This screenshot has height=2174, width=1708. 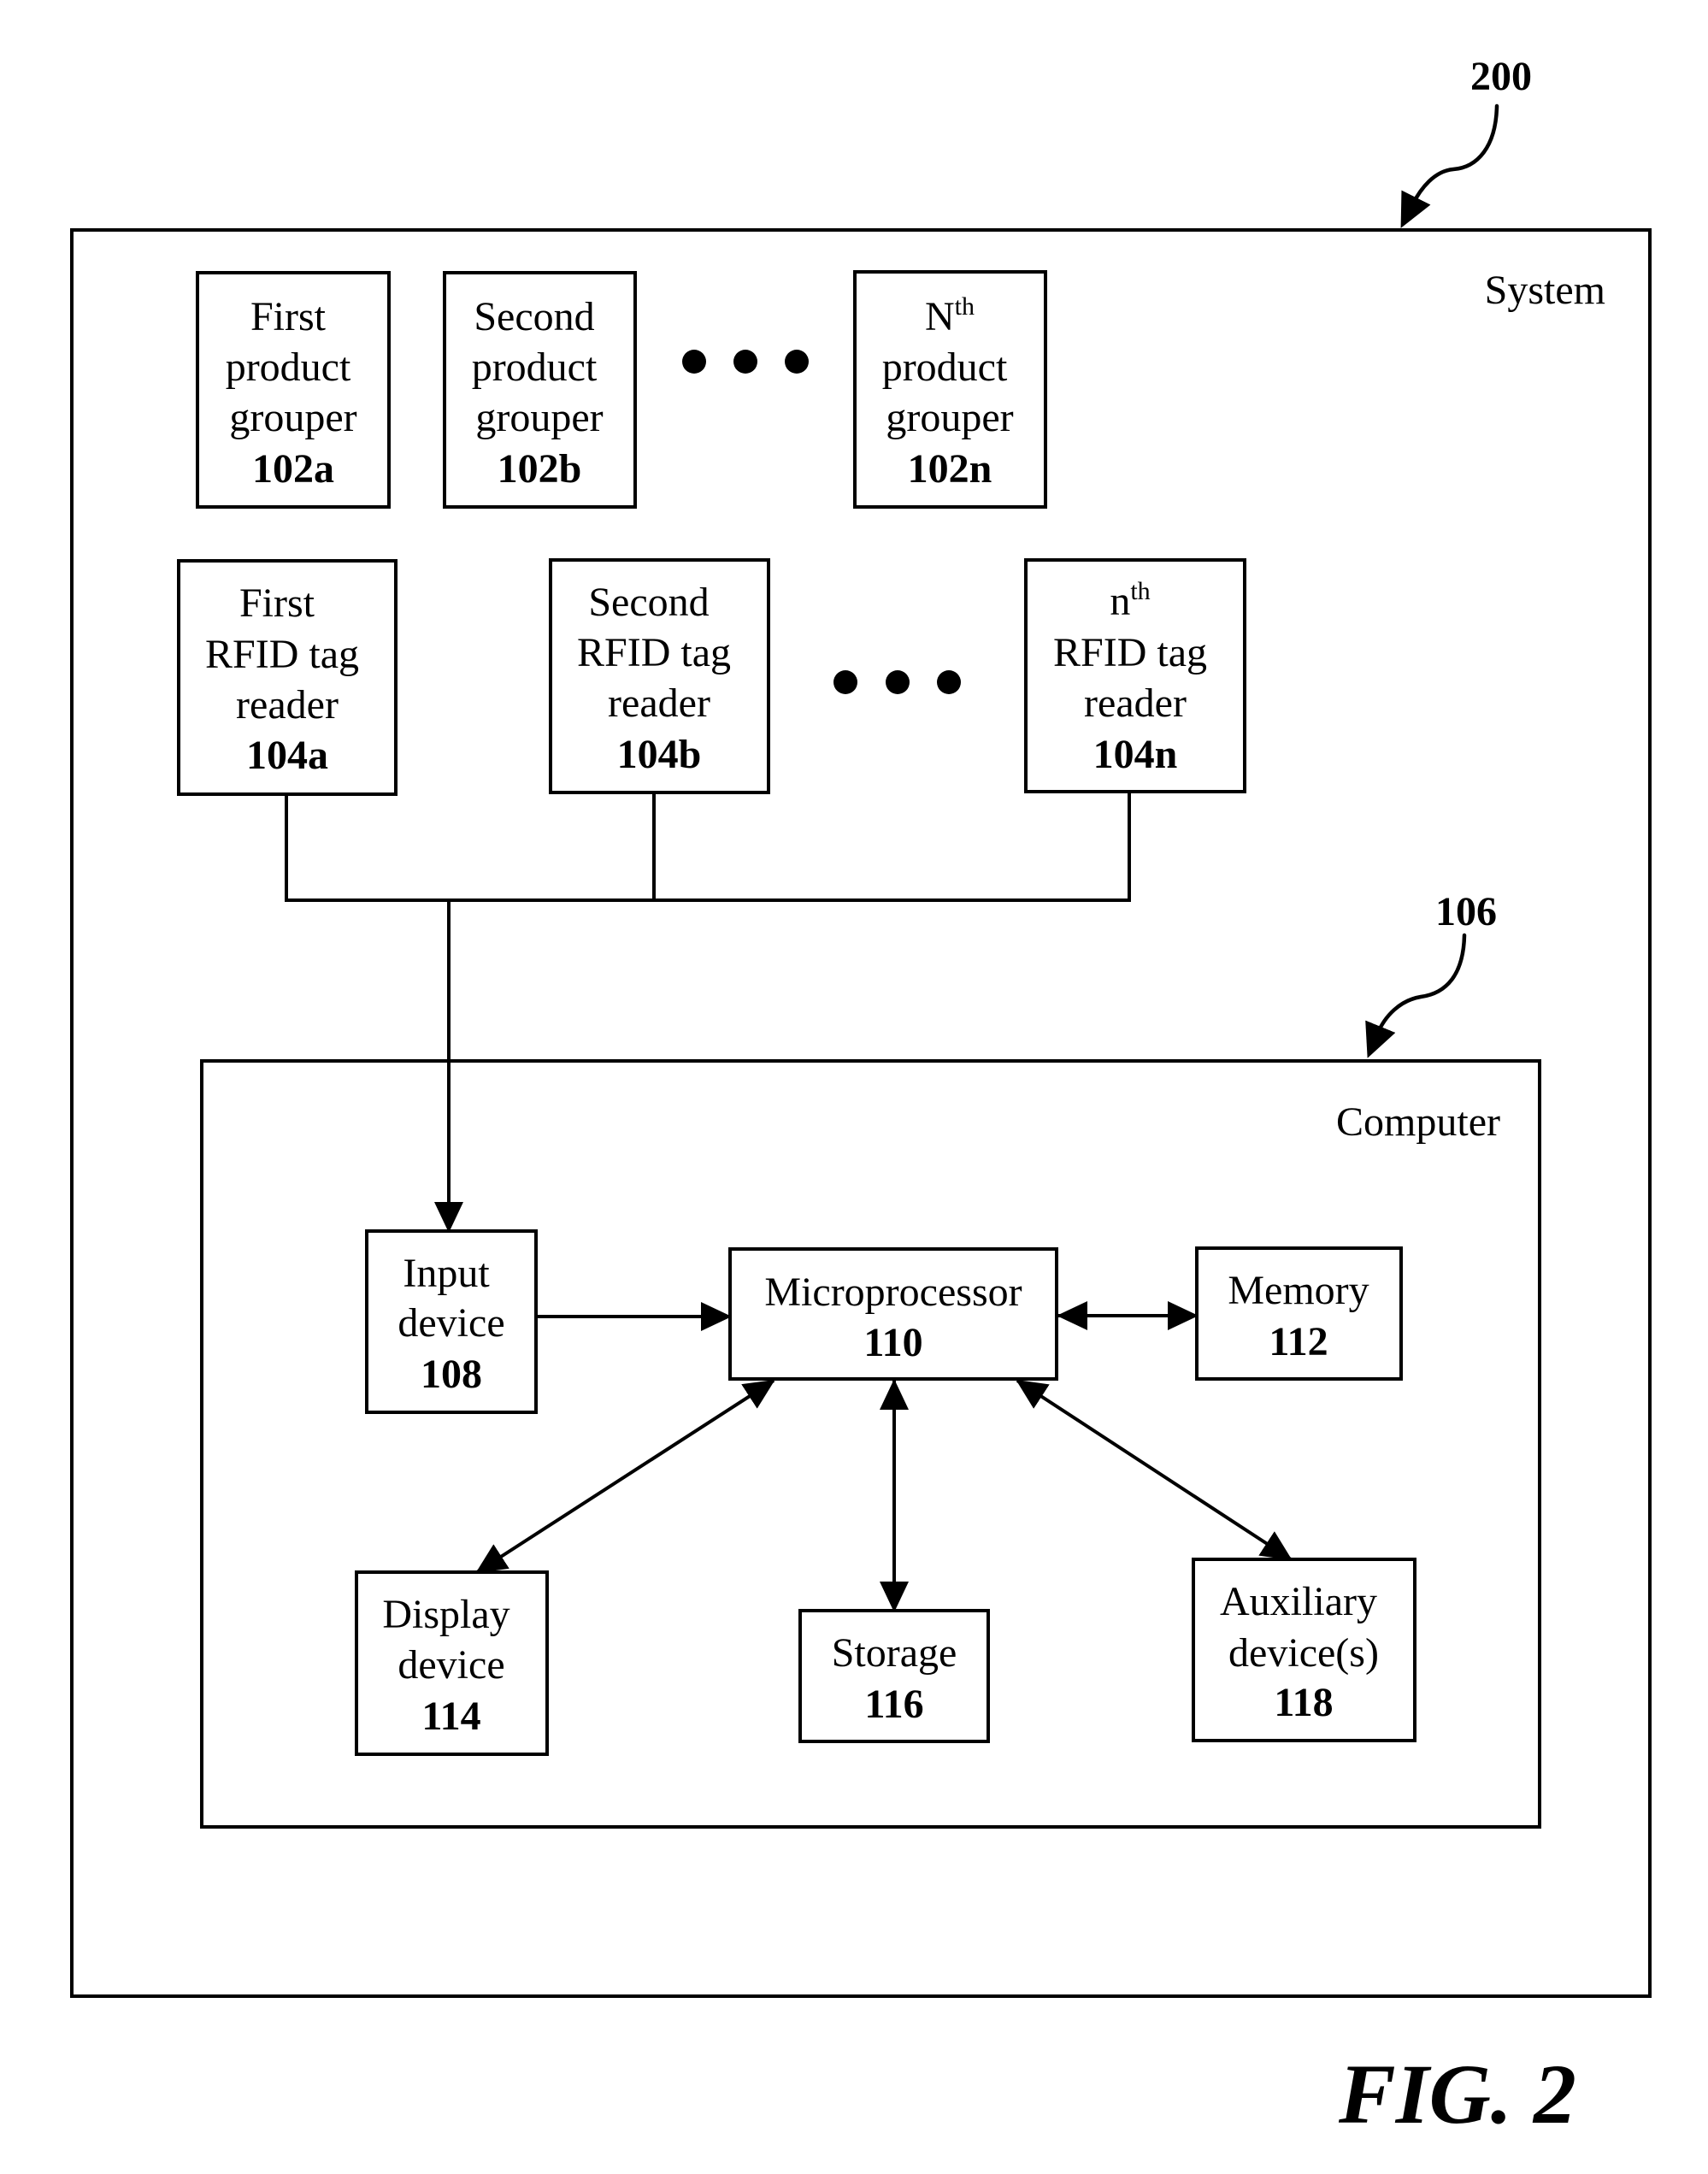 I want to click on microprocessor-label: Microprocessor, so click(x=893, y=1292).